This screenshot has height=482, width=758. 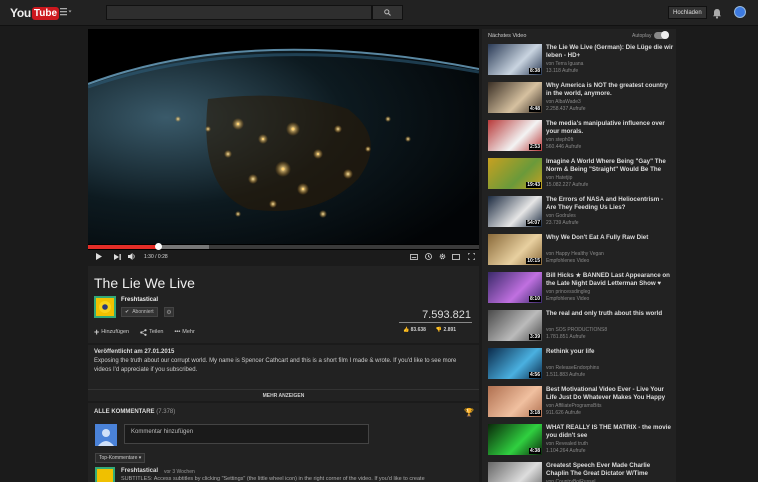 What do you see at coordinates (515, 59) in the screenshot?
I see `video-thumbnail: 8:38` at bounding box center [515, 59].